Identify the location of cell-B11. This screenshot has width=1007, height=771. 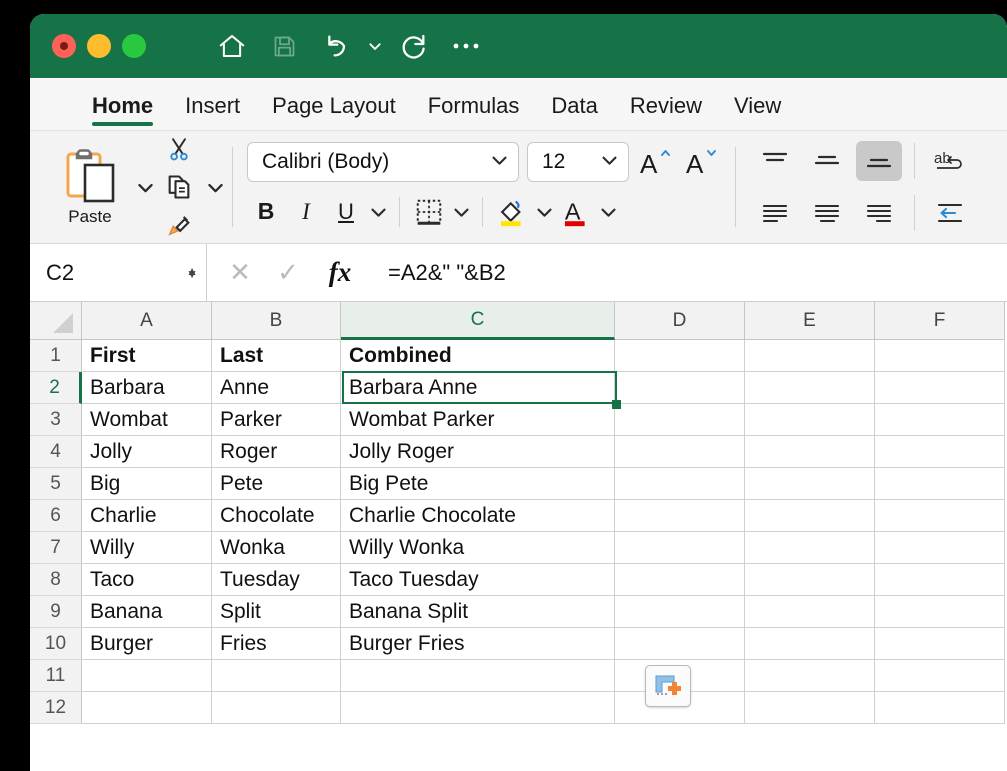
(276, 676).